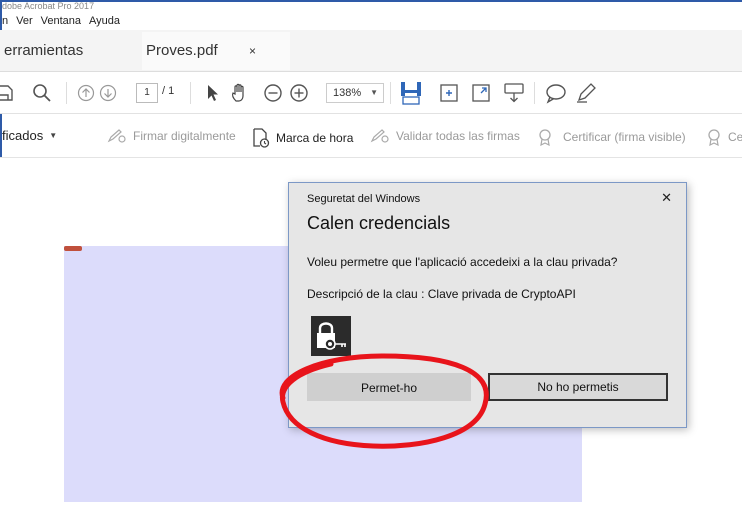 This screenshot has height=511, width=742. What do you see at coordinates (347, 93) in the screenshot?
I see `zoom-level-value: 138%` at bounding box center [347, 93].